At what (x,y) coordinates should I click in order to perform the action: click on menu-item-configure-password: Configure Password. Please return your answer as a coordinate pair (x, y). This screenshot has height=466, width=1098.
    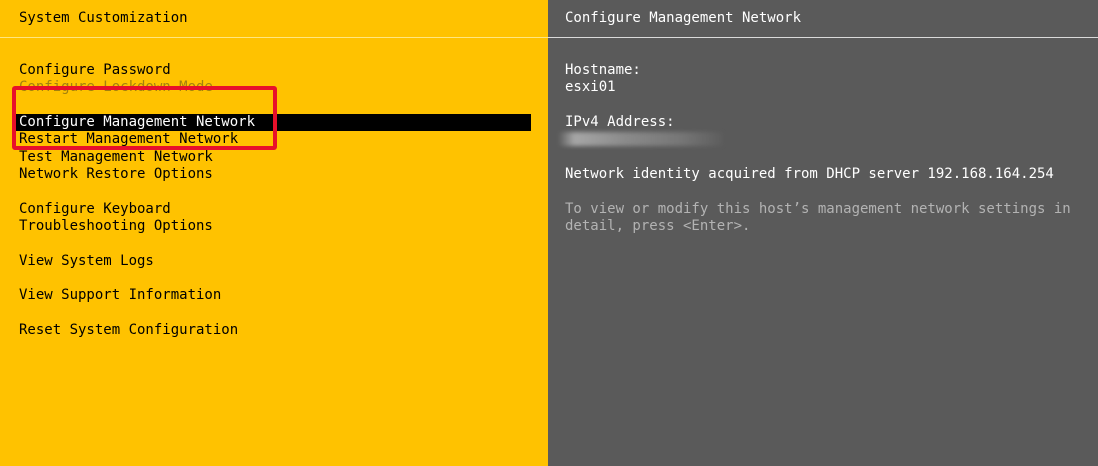
    Looking at the image, I should click on (95, 70).